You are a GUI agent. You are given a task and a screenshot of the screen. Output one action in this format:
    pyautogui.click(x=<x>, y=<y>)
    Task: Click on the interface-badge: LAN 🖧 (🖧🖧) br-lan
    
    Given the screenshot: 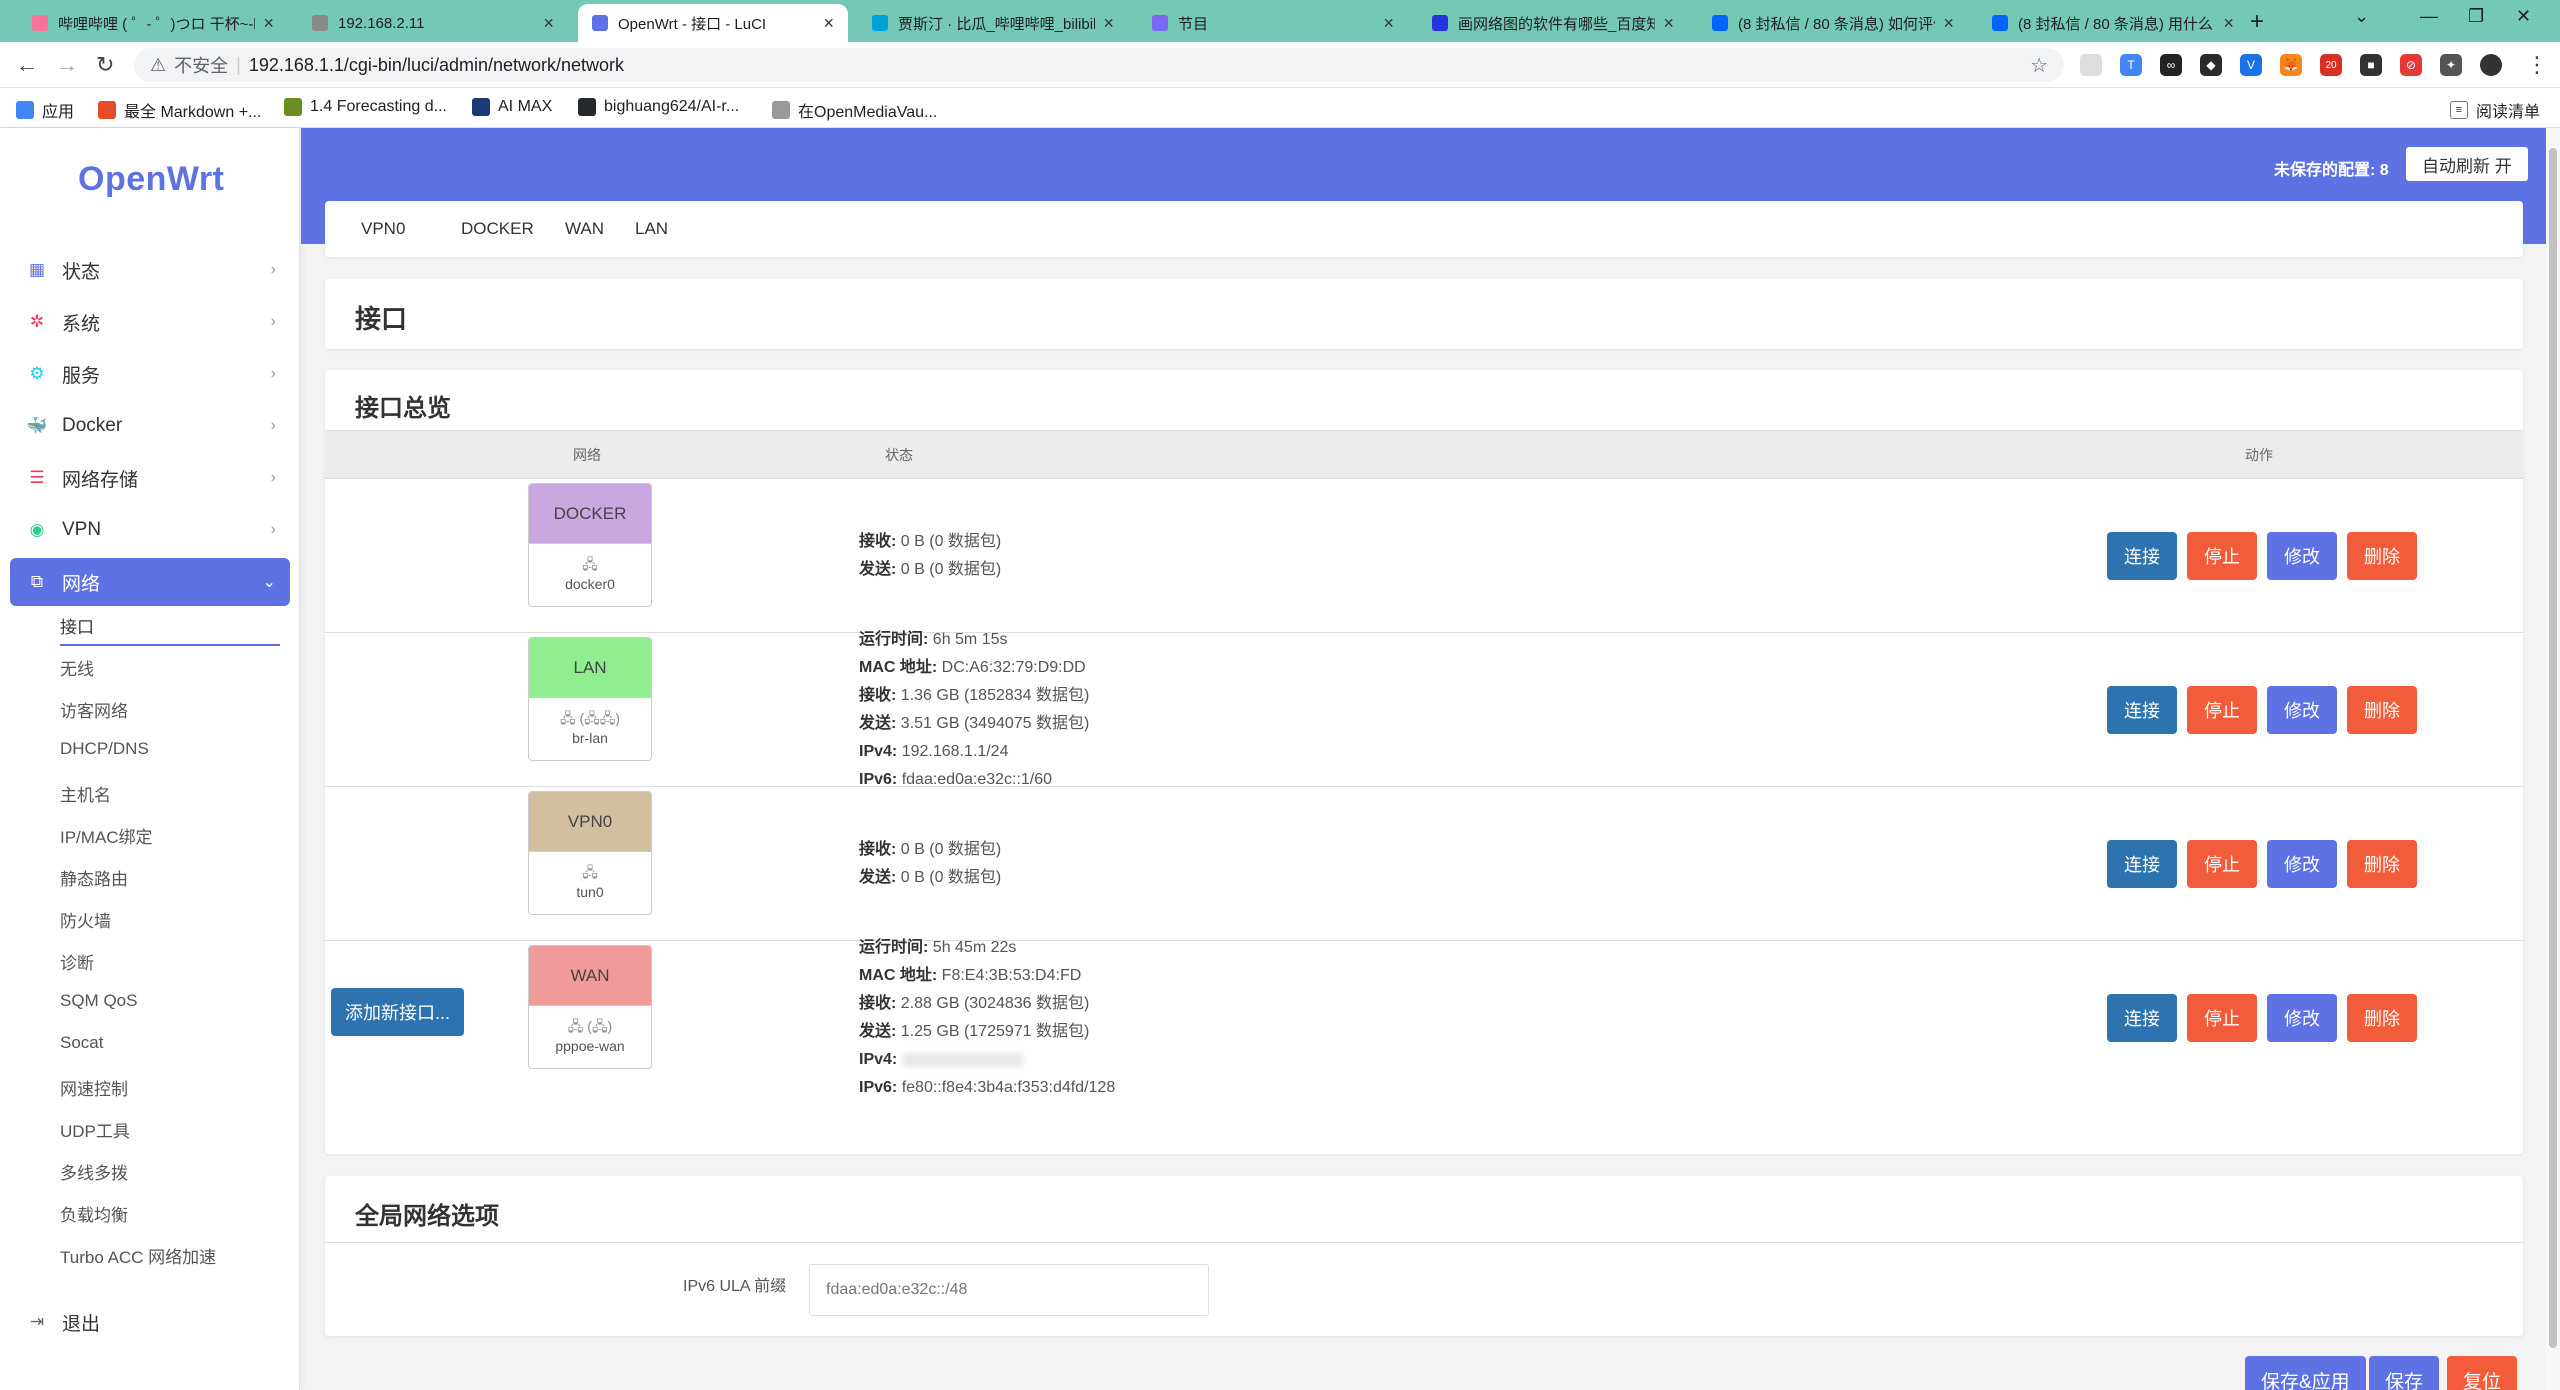 What is the action you would take?
    pyautogui.click(x=590, y=699)
    